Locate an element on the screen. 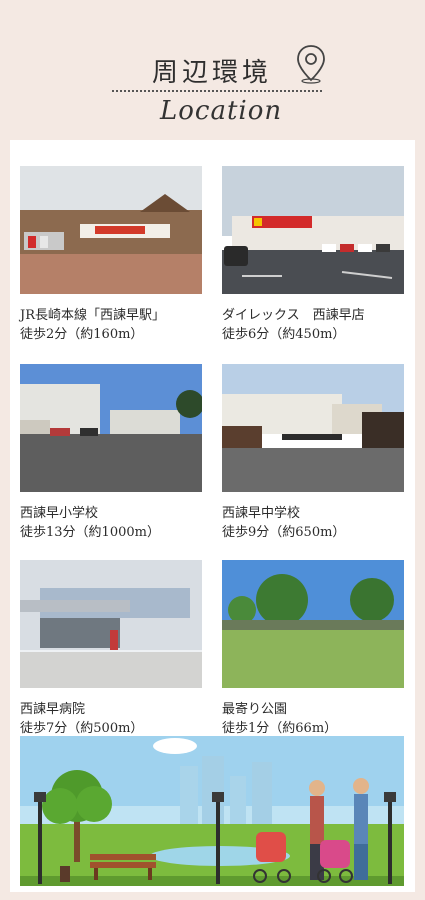 The height and width of the screenshot is (900, 425). list-item: JR長崎本線「西諫早駅」 徒歩2分（約160m） is located at coordinates (111, 255).